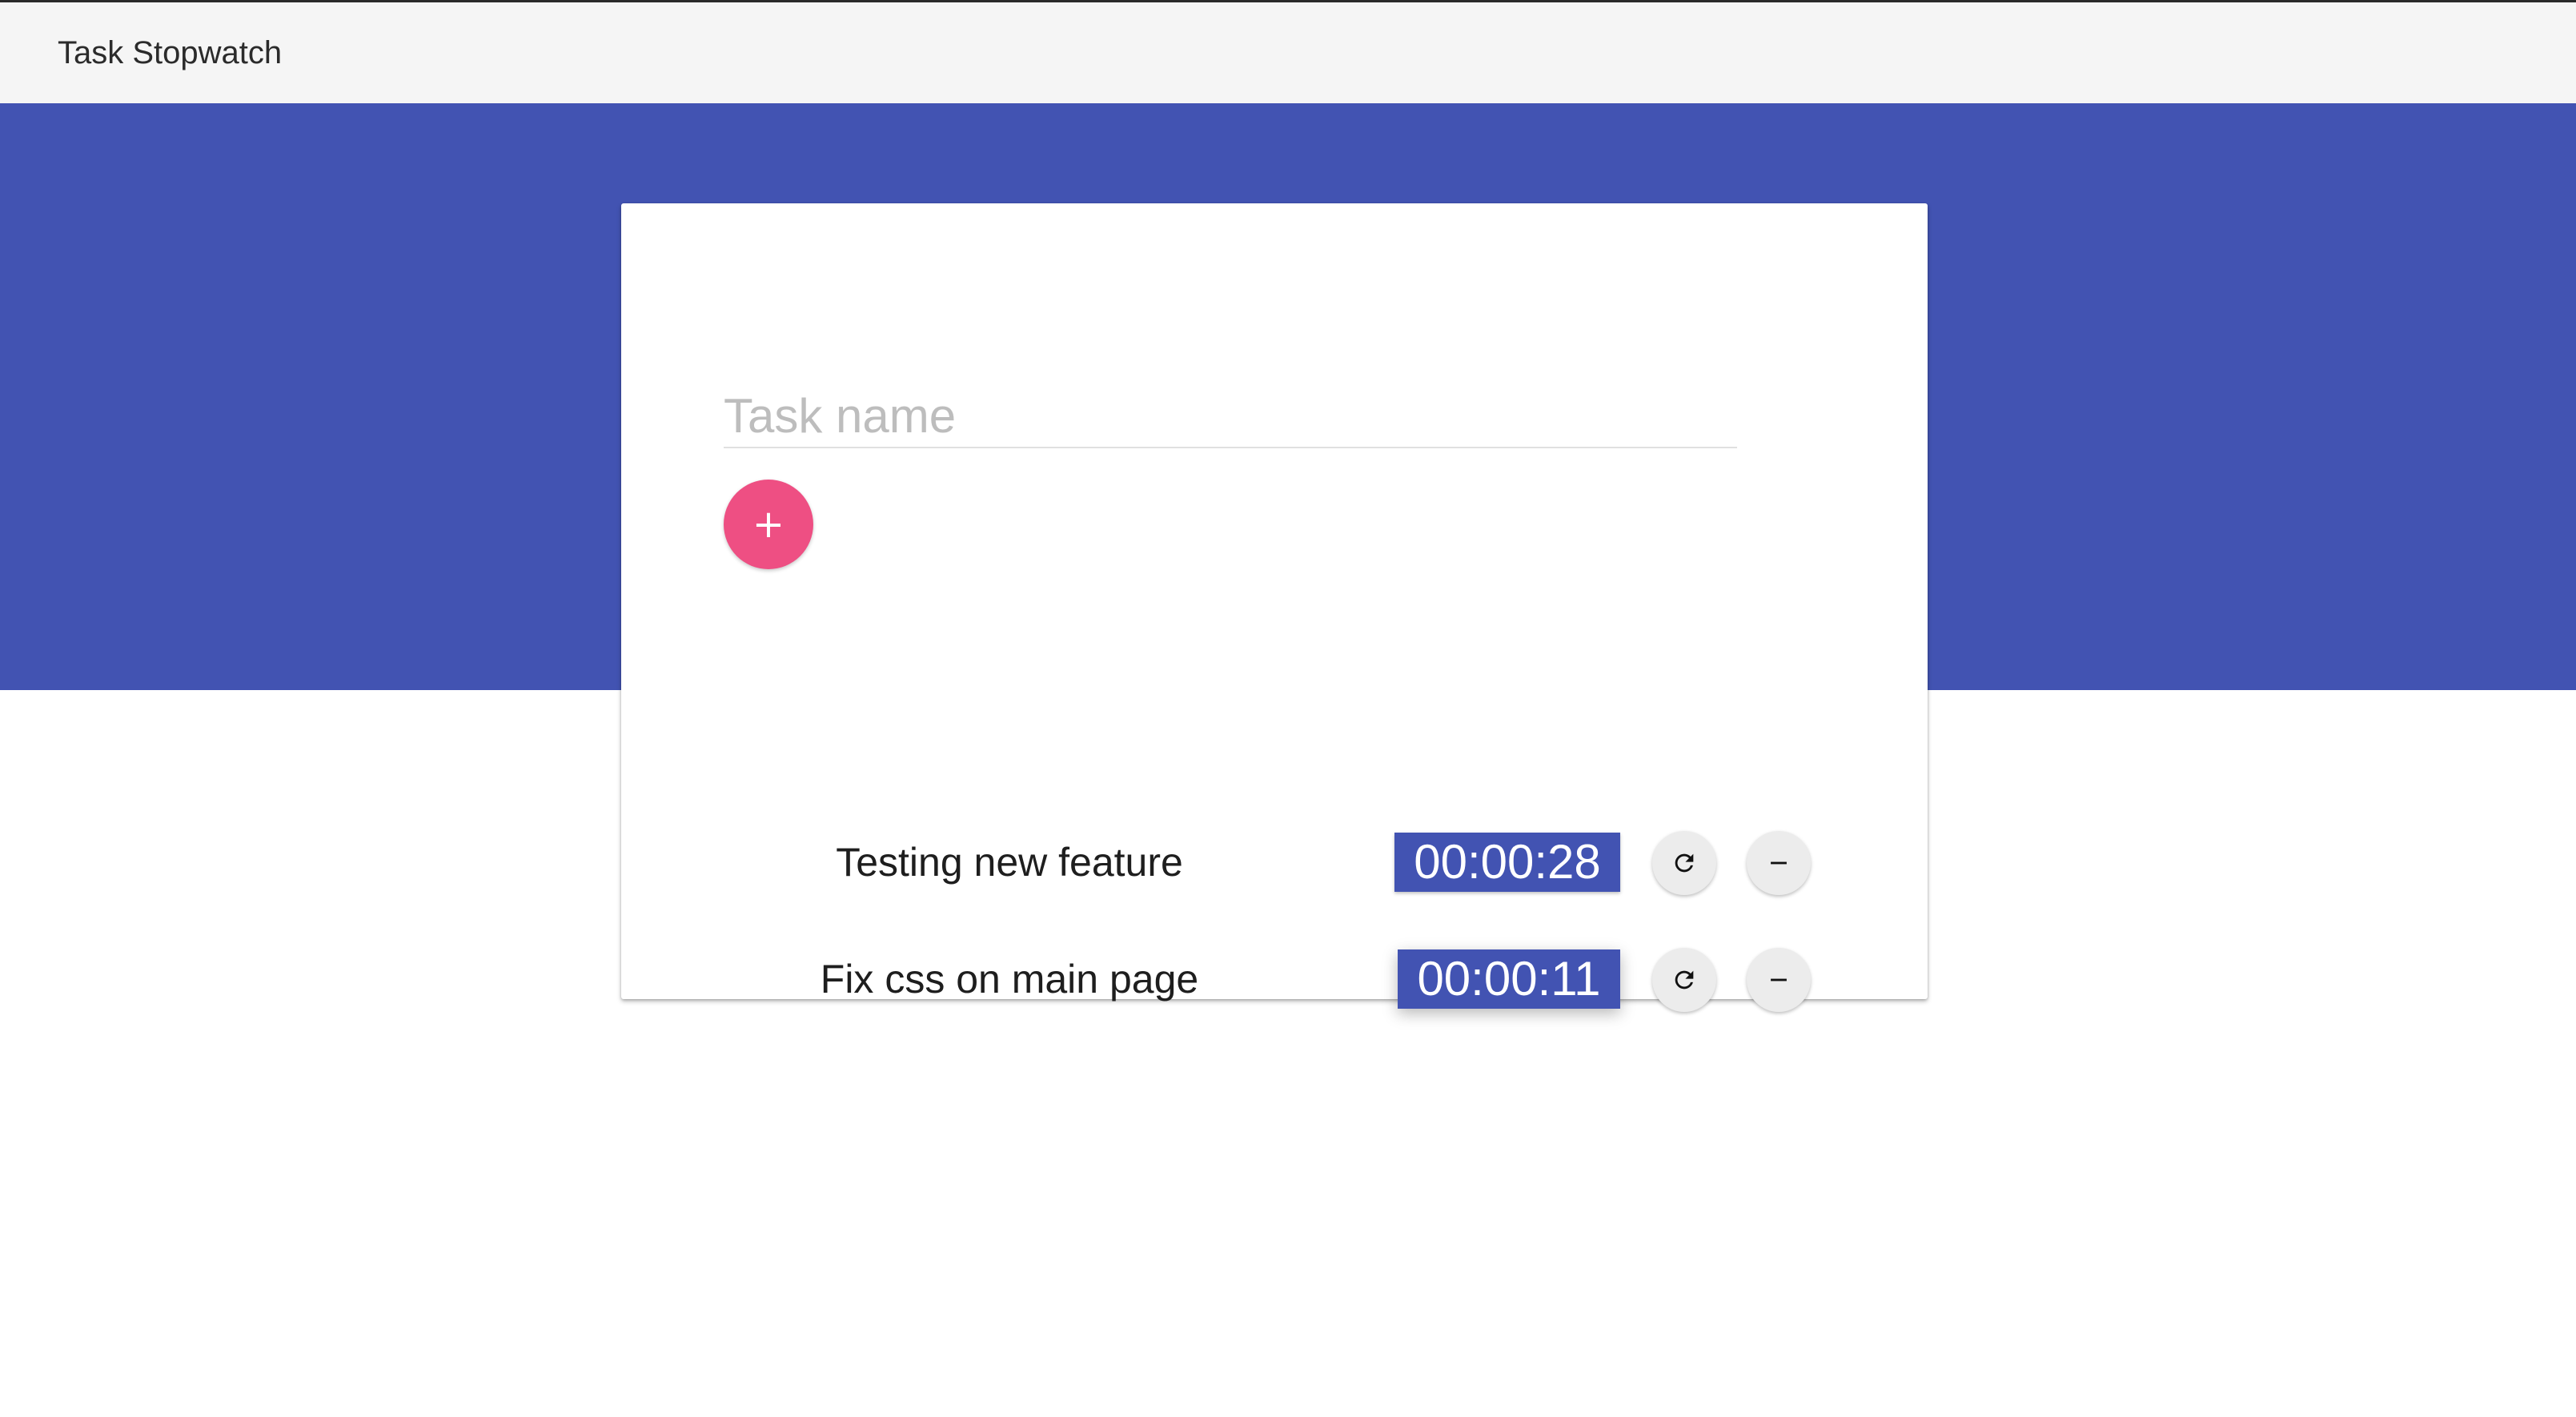 The image size is (2576, 1417). Describe the element at coordinates (1010, 979) in the screenshot. I see `task-name: Fix css on main page` at that location.